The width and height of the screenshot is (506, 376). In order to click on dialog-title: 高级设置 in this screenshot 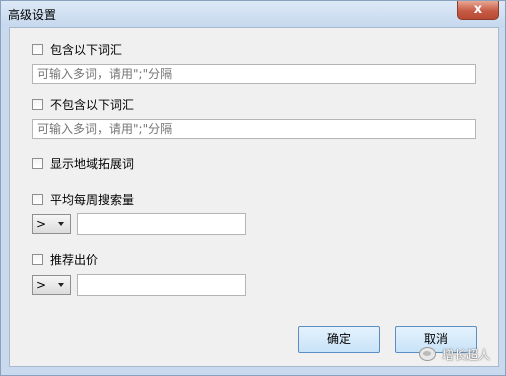, I will do `click(32, 15)`.